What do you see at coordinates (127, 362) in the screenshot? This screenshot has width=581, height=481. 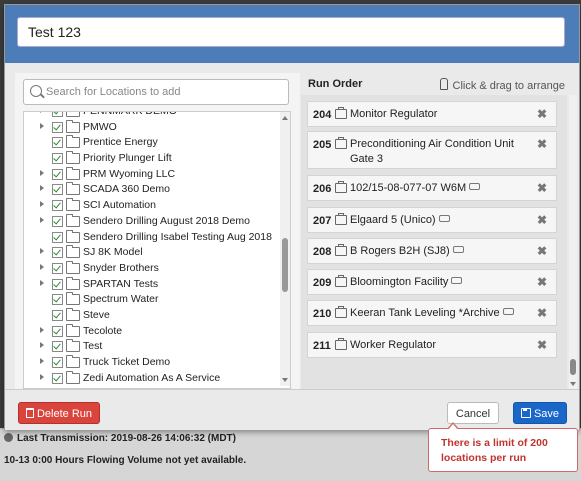 I see `tree-item-label: Truck Ticket Demo` at bounding box center [127, 362].